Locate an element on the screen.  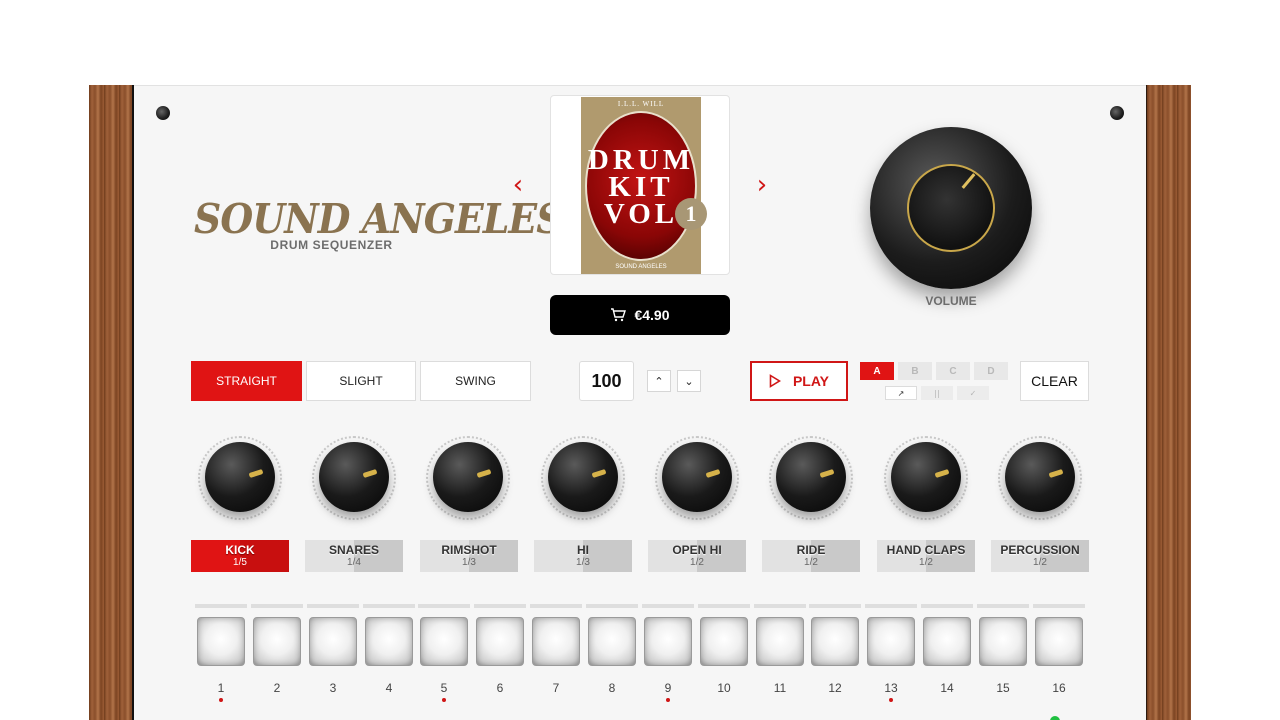
step-number: 13 is located at coordinates (891, 688).